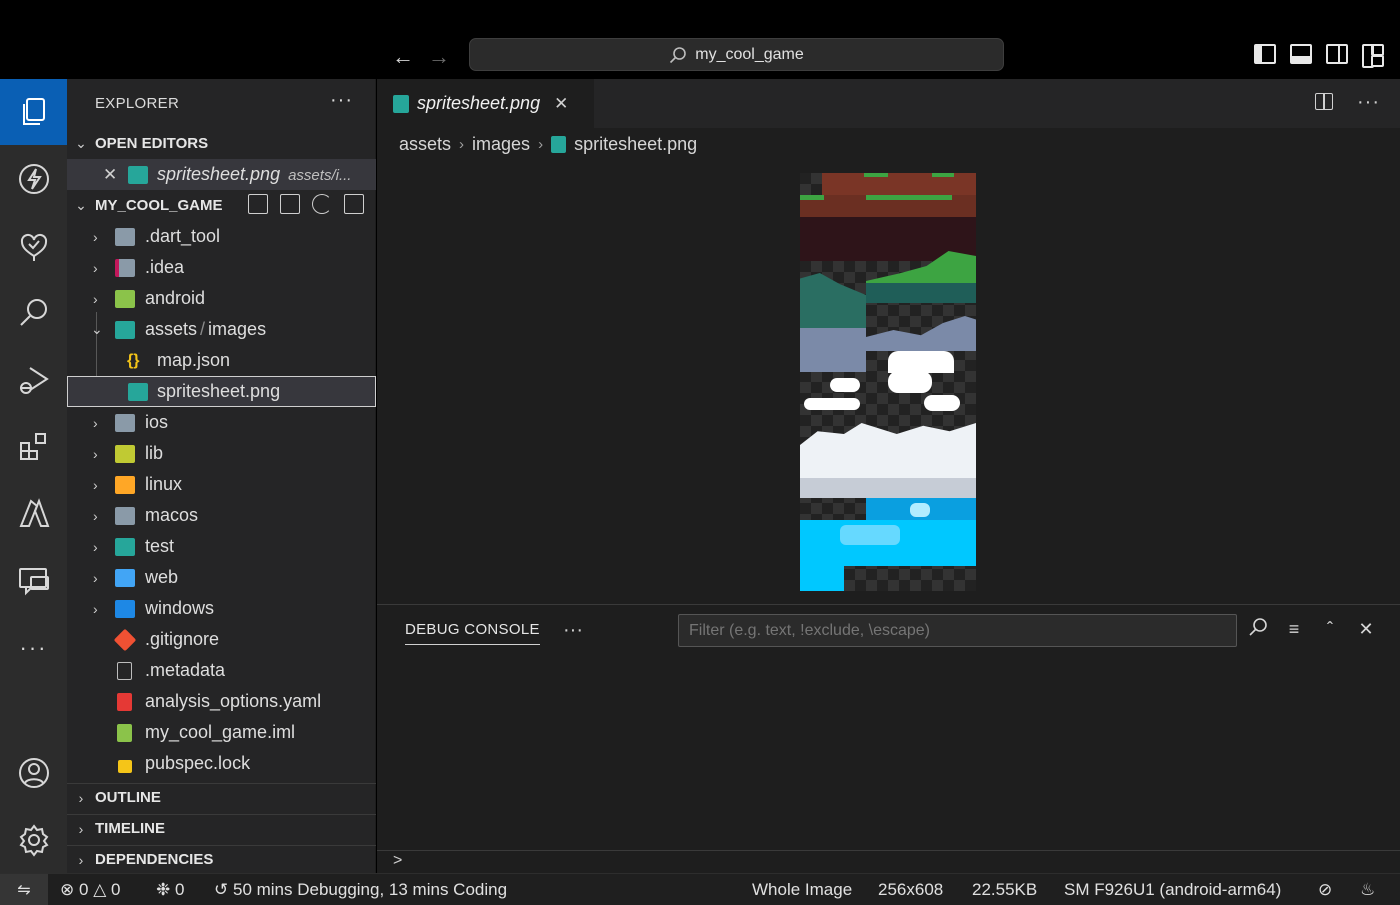 Image resolution: width=1400 pixels, height=905 pixels. I want to click on tree-row-pubspec-lock: pubspec.lock, so click(221, 763).